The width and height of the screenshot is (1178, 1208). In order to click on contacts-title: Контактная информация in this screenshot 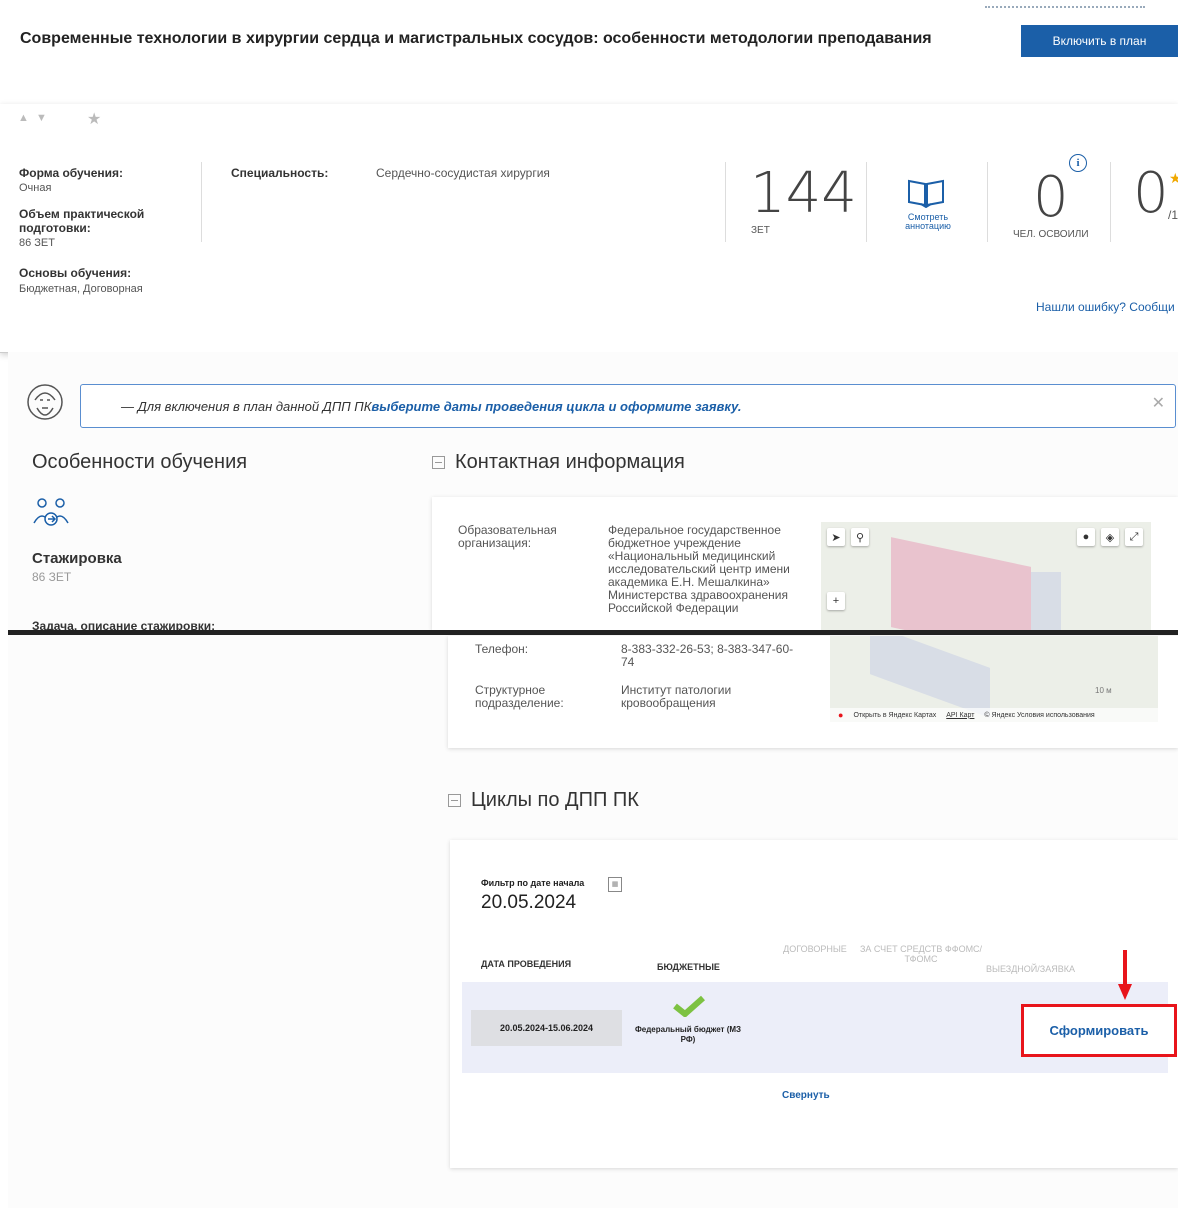, I will do `click(570, 462)`.